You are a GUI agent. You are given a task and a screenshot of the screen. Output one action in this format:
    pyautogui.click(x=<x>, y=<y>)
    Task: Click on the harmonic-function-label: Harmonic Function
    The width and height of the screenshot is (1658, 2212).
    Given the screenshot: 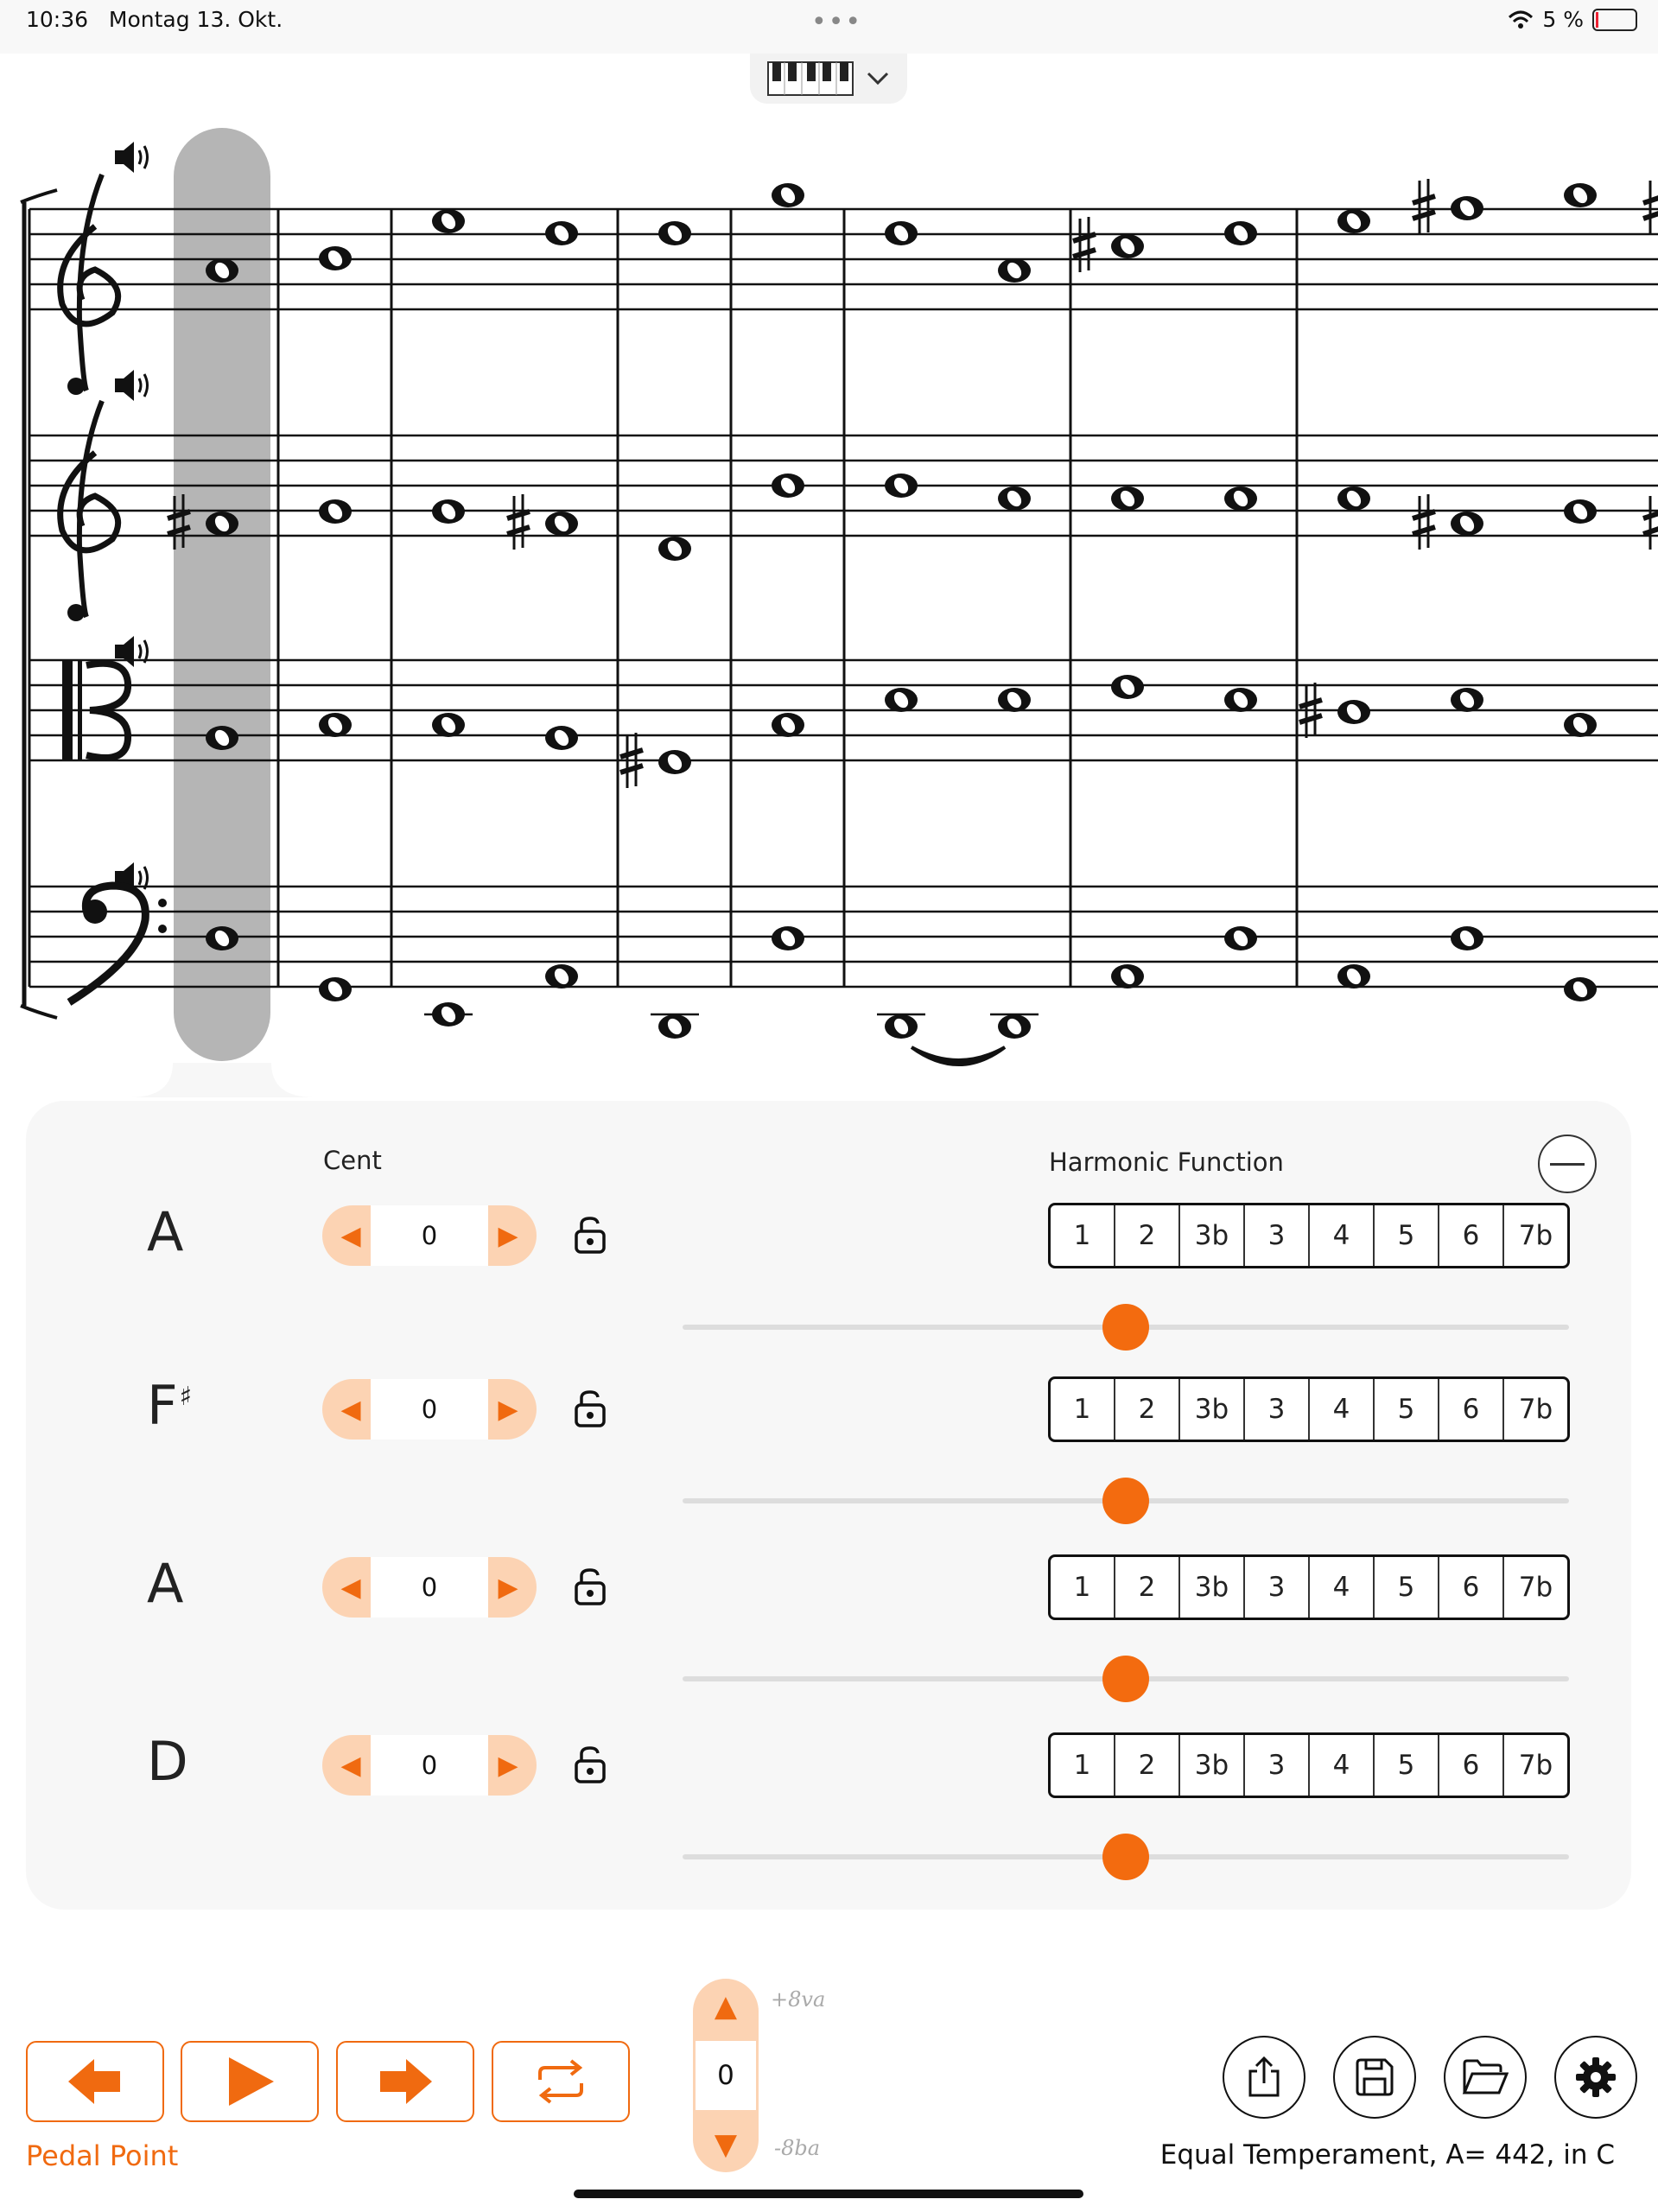 What is the action you would take?
    pyautogui.click(x=1166, y=1162)
    